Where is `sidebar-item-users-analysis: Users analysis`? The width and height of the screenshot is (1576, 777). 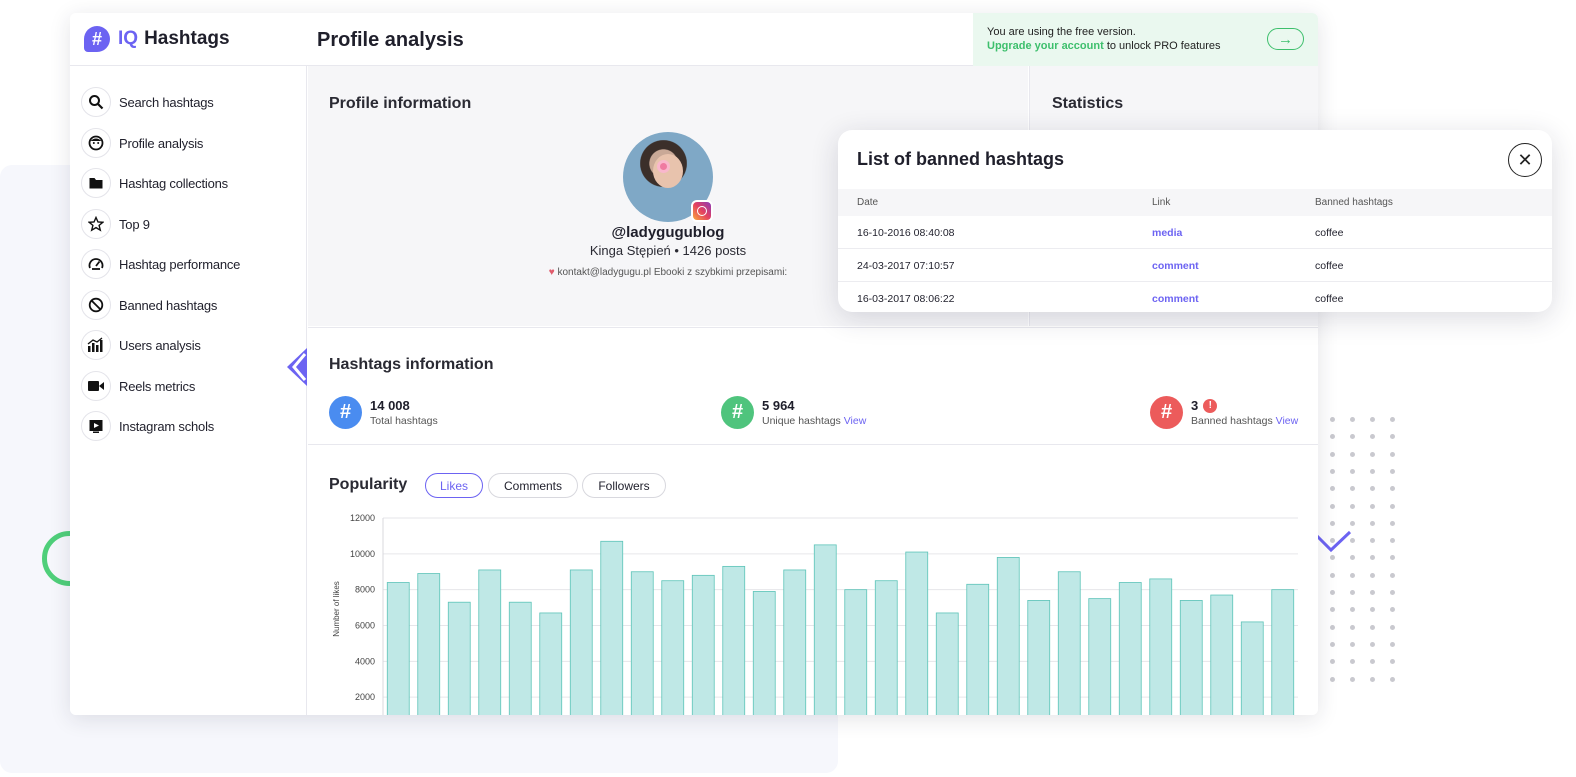 sidebar-item-users-analysis: Users analysis is located at coordinates (141, 345).